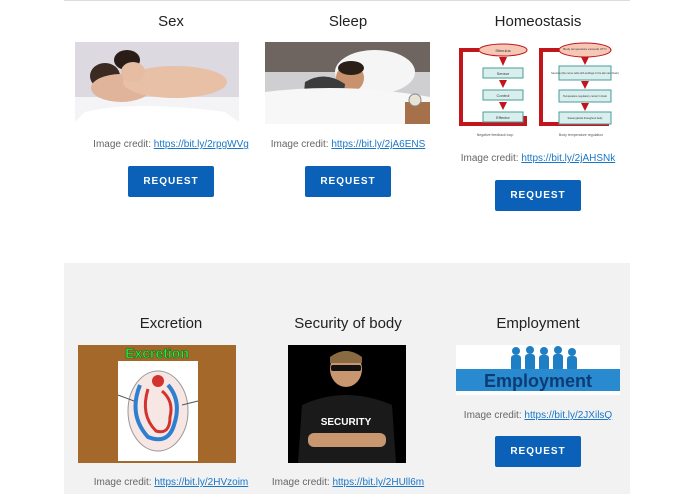 This screenshot has width=695, height=494. I want to click on image-credit: Image credit: https://bit.ly/2JXilsQ, so click(538, 415).